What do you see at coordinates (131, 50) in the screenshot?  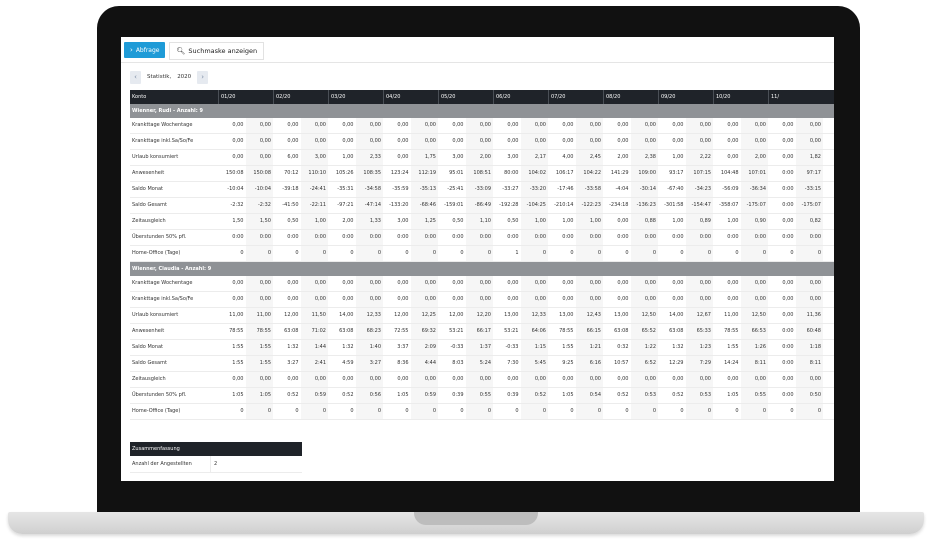 I see `caret-right-icon: ›` at bounding box center [131, 50].